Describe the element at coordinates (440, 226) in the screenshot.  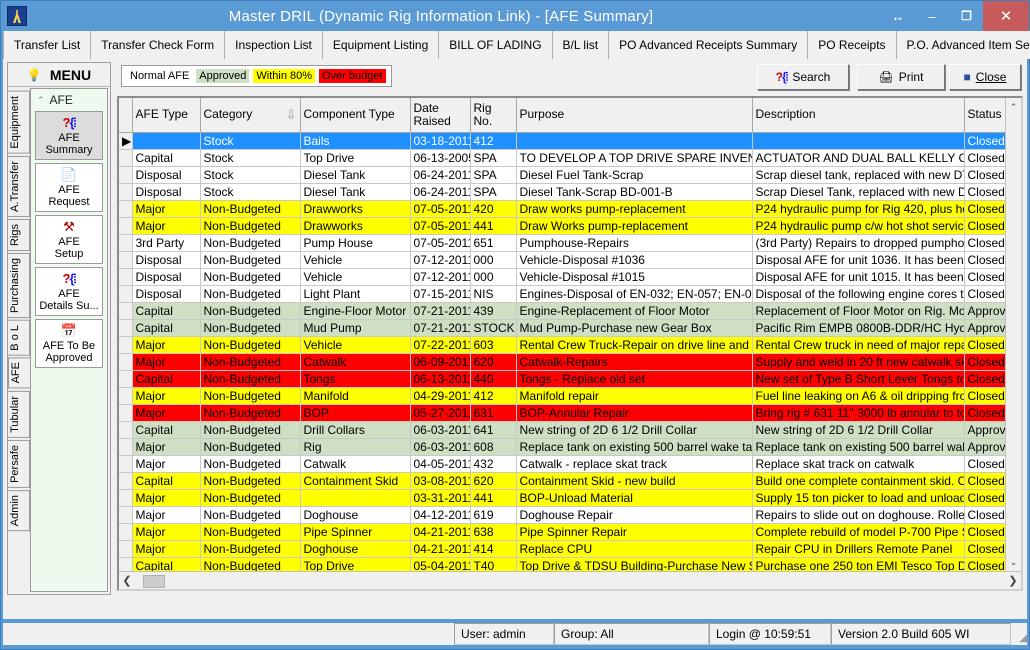
I see `cell-date-raised: 07-05-2011` at that location.